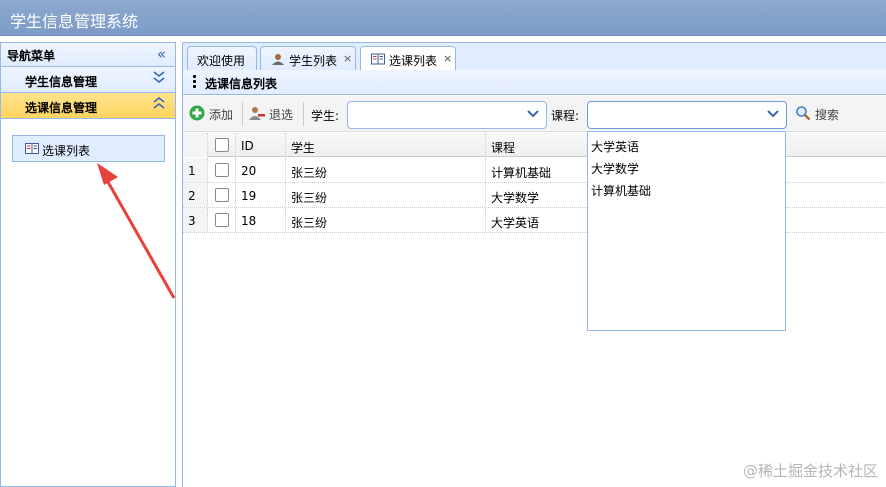 The width and height of the screenshot is (886, 487). I want to click on user-icon, so click(278, 59).